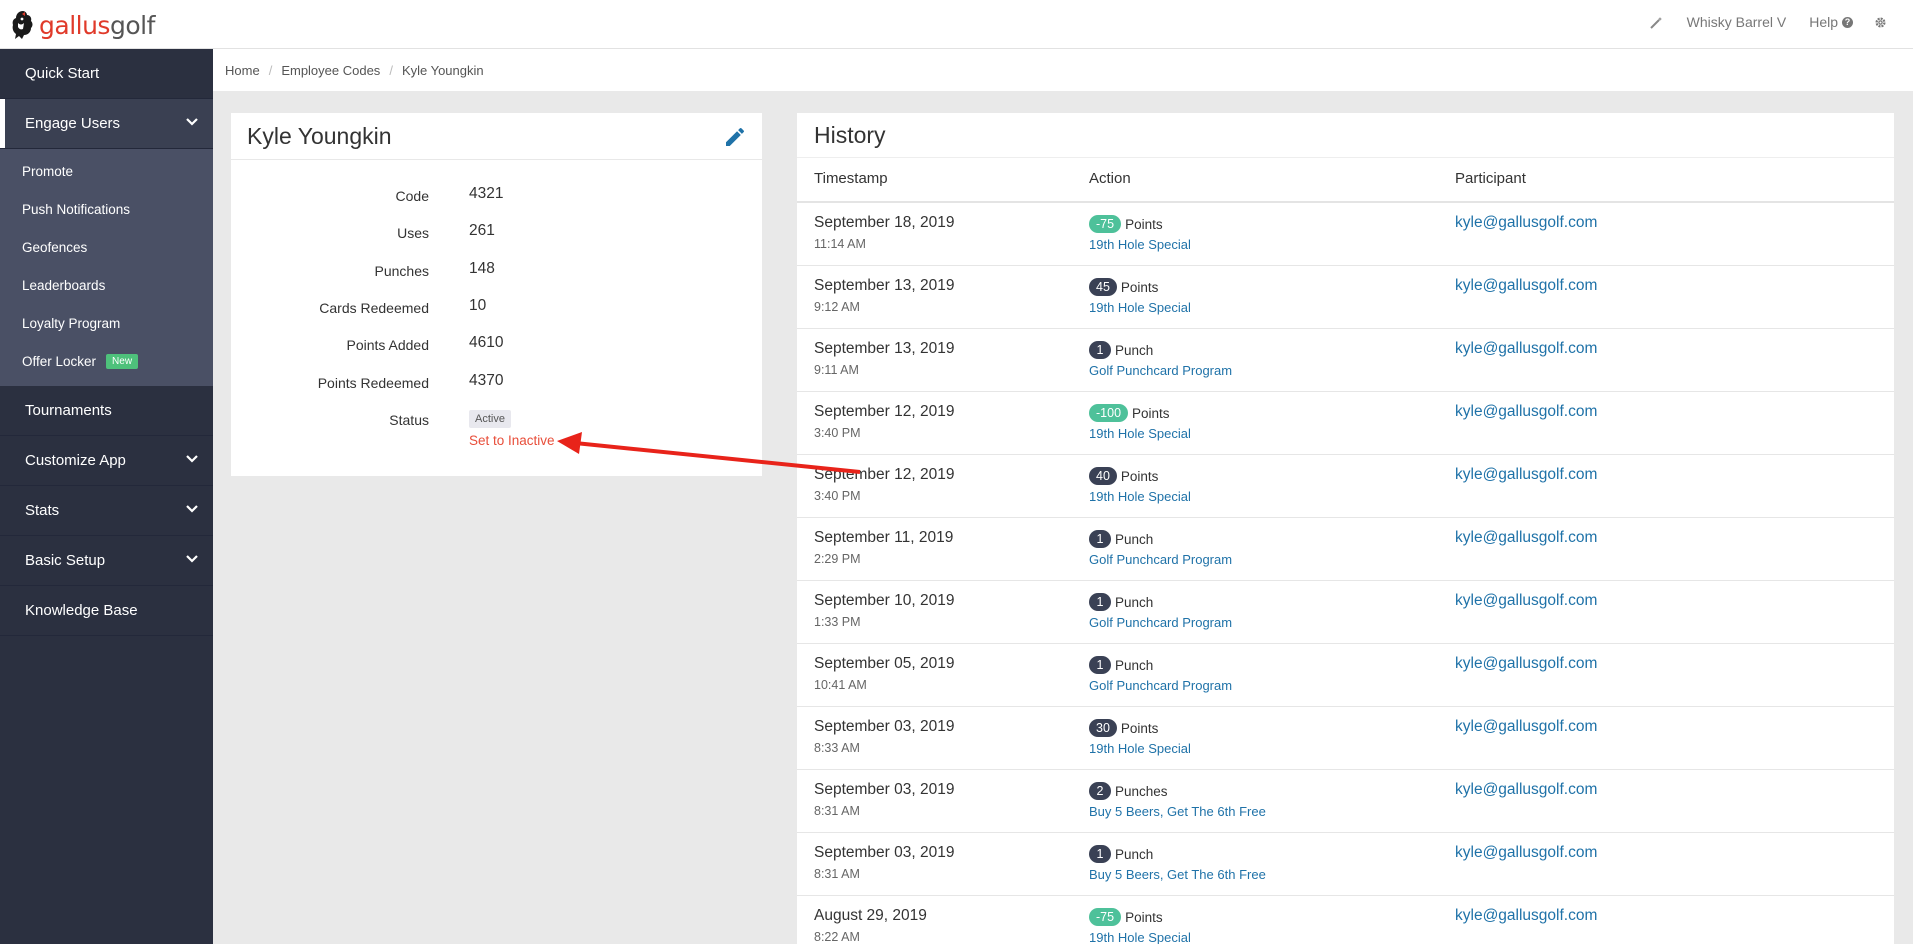 The image size is (1913, 944). Describe the element at coordinates (75, 460) in the screenshot. I see `sidebar-item-label: Customize App` at that location.